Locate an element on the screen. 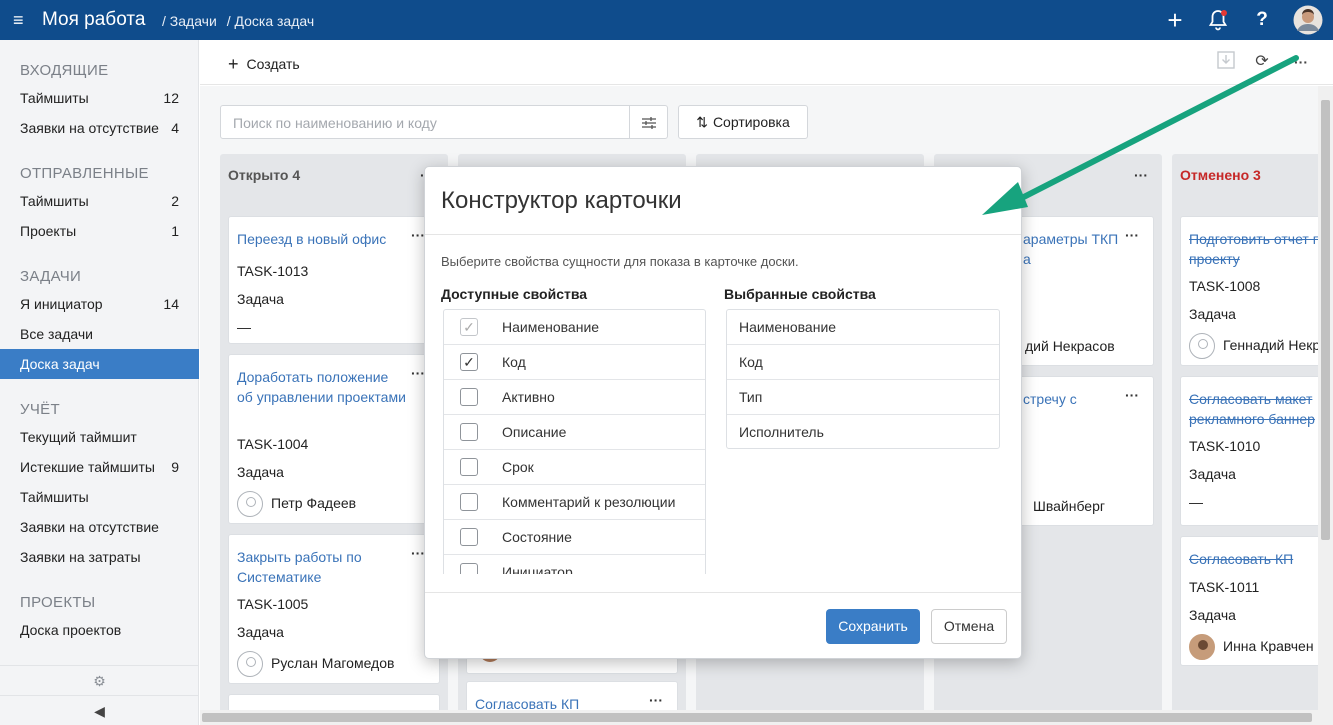  checkbox-checked: ✓ is located at coordinates (469, 362).